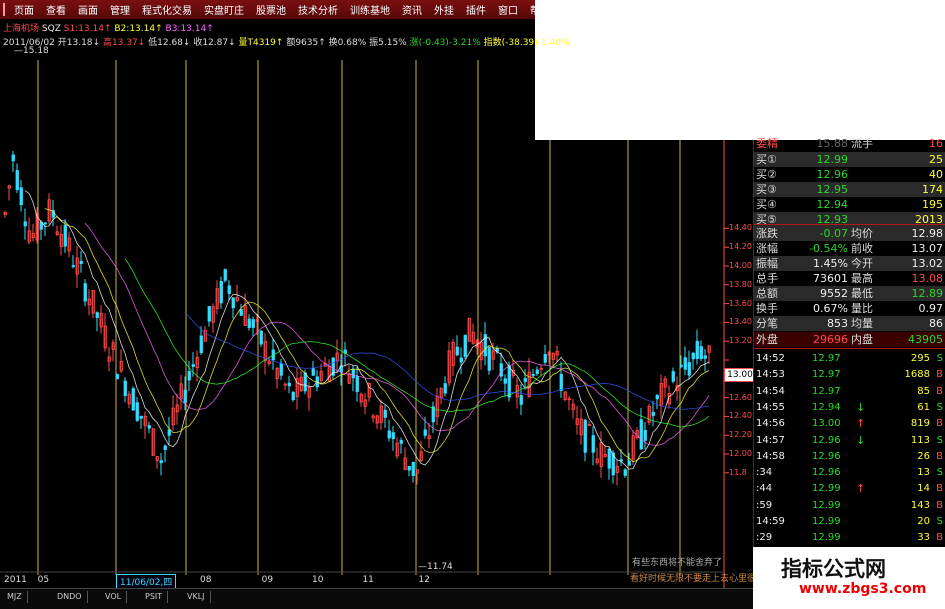  What do you see at coordinates (770, 407) in the screenshot?
I see `tick-time: 14:55` at bounding box center [770, 407].